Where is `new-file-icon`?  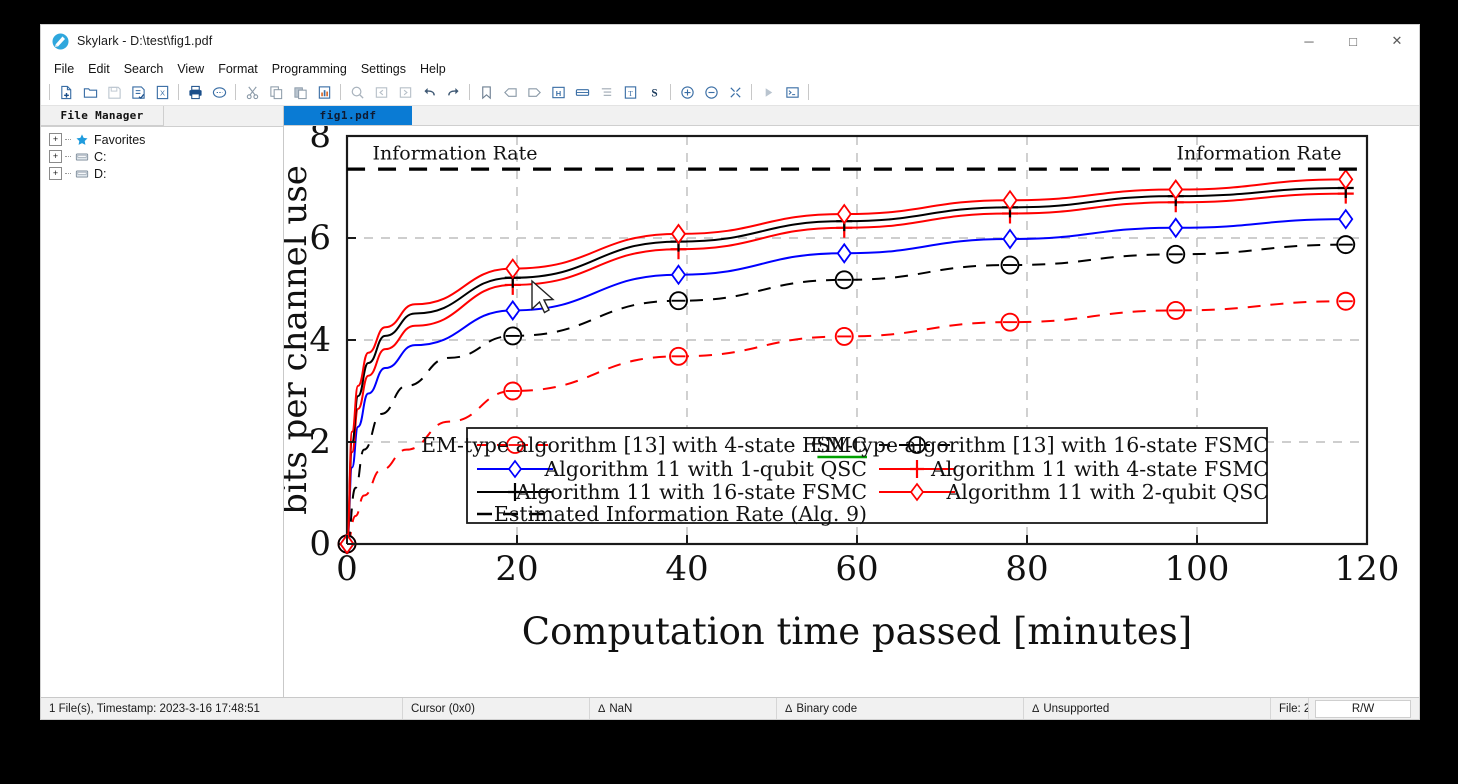 new-file-icon is located at coordinates (66, 92).